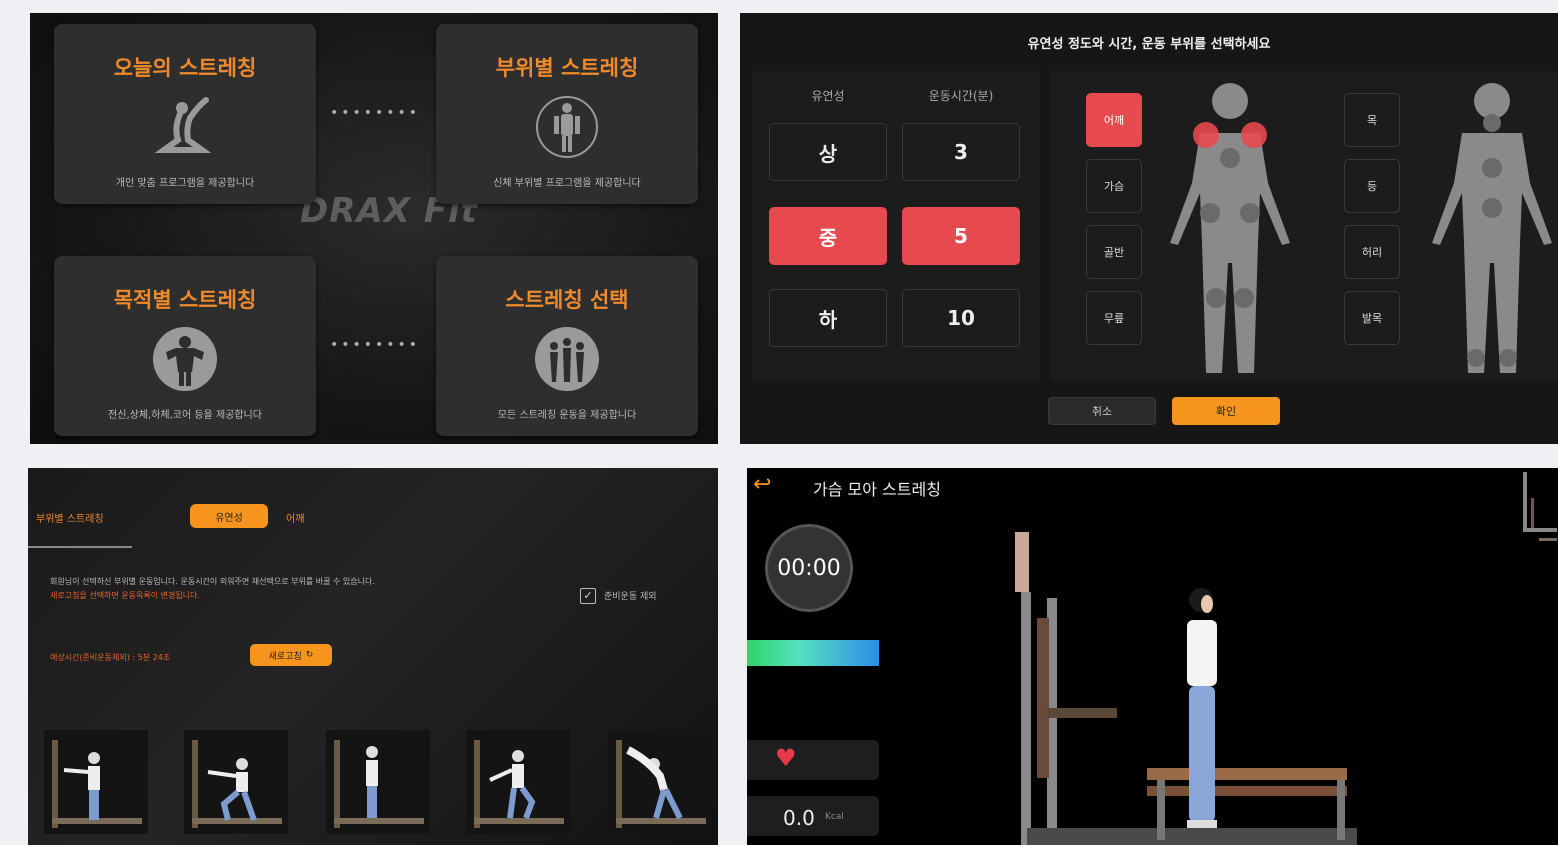 The image size is (1558, 845). Describe the element at coordinates (1226, 411) in the screenshot. I see `confirm-button: 확인` at that location.